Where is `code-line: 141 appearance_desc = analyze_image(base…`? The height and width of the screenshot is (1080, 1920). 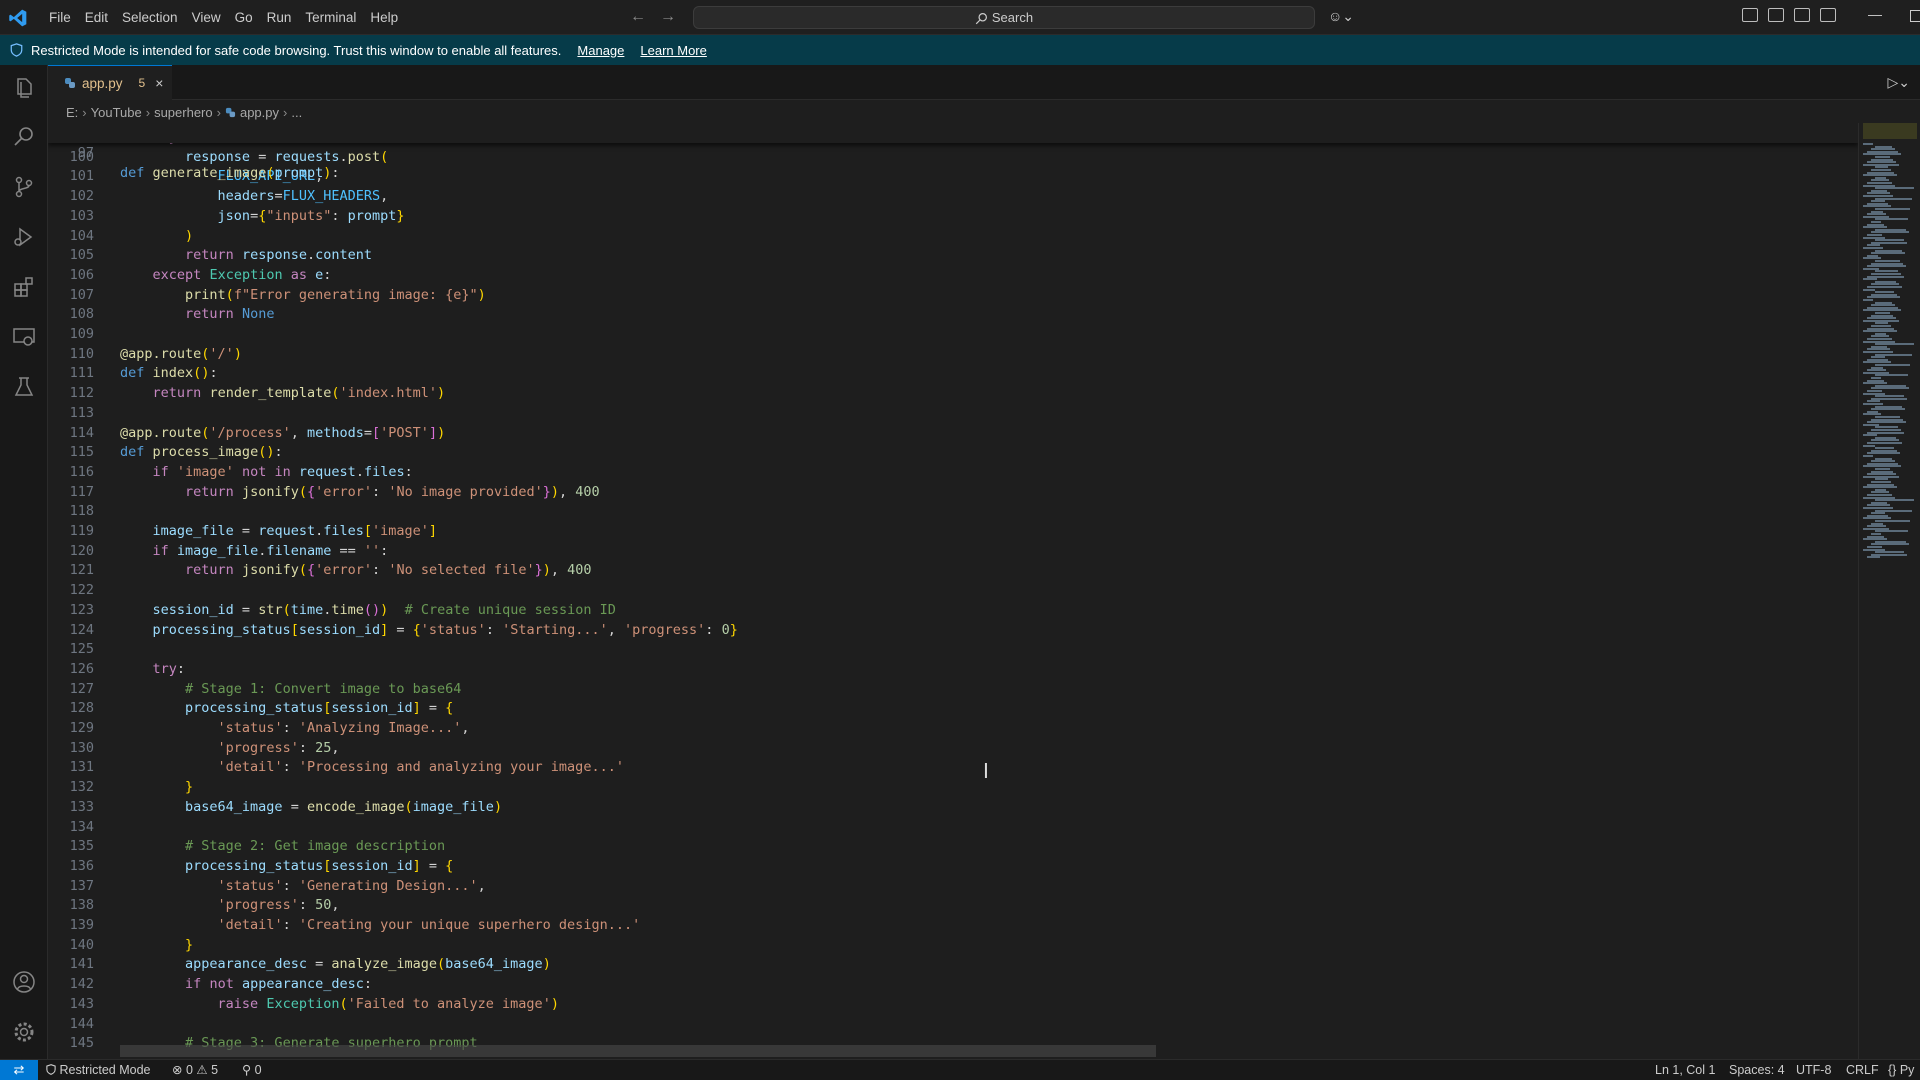 code-line: 141 appearance_desc = analyze_image(base… is located at coordinates (953, 964).